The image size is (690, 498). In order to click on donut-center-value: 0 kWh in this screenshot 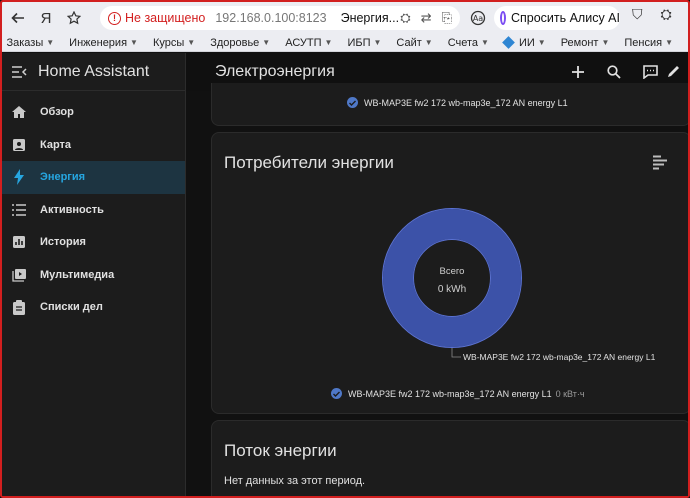, I will do `click(452, 289)`.